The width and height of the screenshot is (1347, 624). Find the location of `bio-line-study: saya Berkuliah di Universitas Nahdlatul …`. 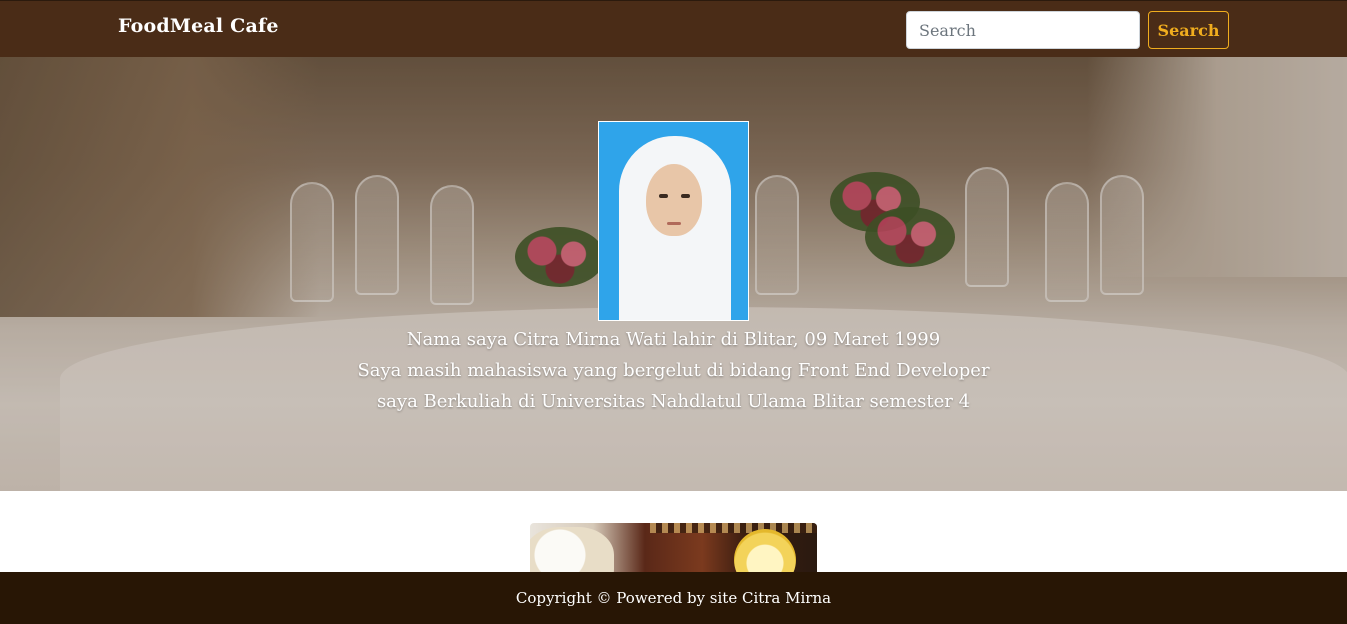

bio-line-study: saya Berkuliah di Universitas Nahdlatul … is located at coordinates (673, 401).